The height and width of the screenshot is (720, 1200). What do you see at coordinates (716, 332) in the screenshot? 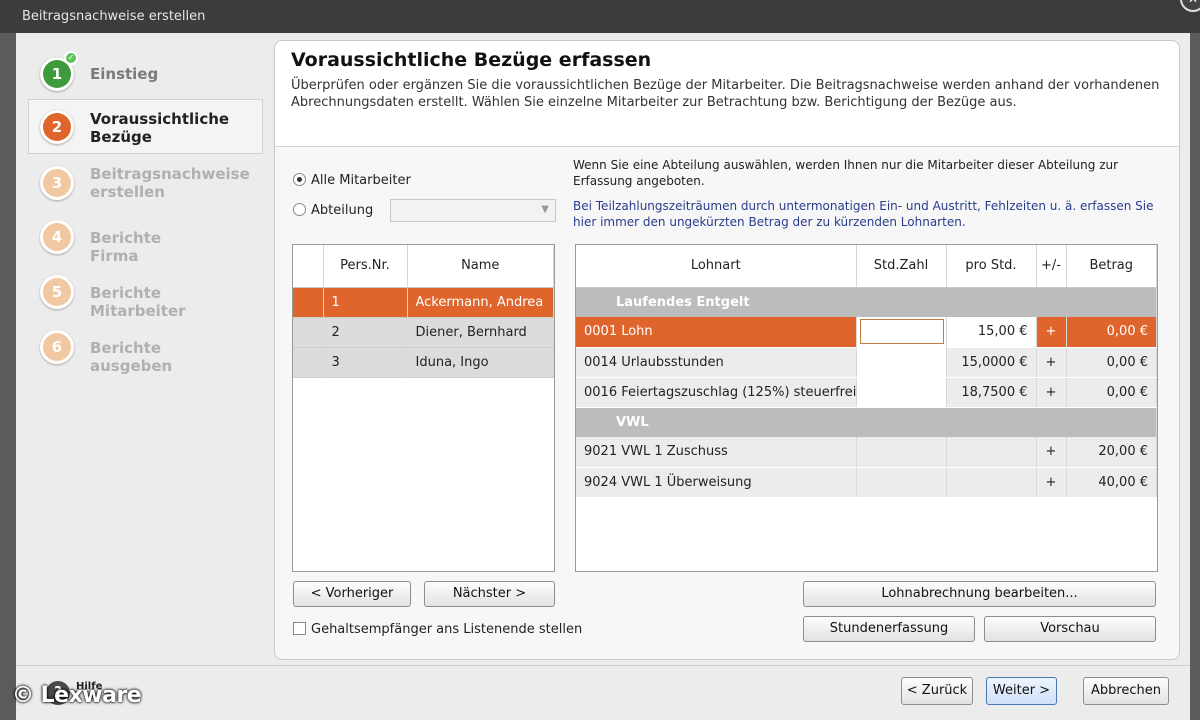
I see `cell-lohnart: 0001 Lohn` at bounding box center [716, 332].